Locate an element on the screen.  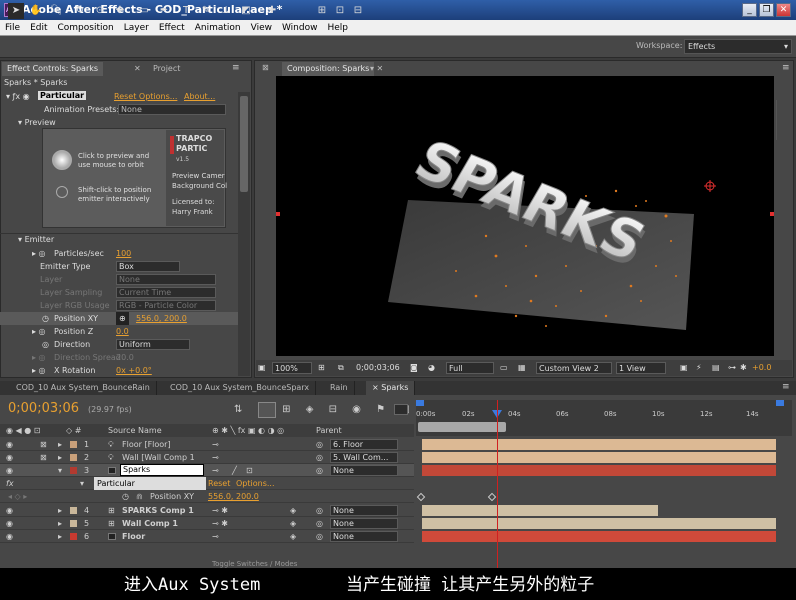
layer-bar-sparks-comp is located at coordinates (540, 510).